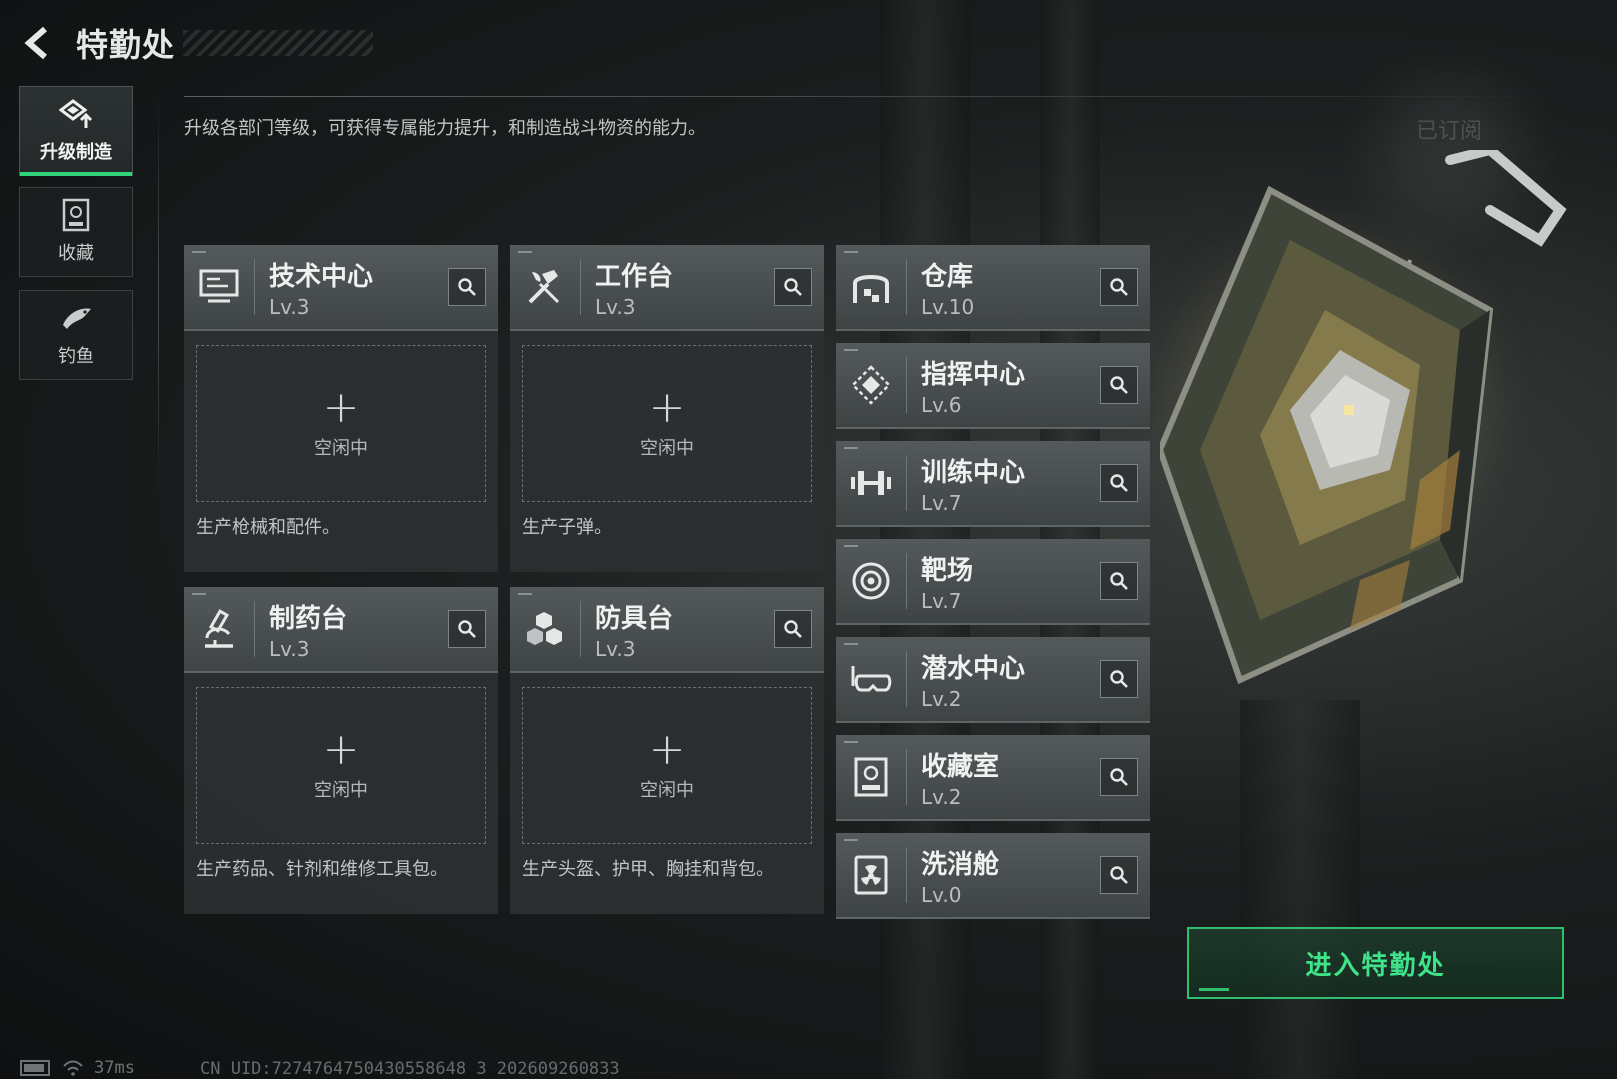  I want to click on fish-icon, so click(76, 318).